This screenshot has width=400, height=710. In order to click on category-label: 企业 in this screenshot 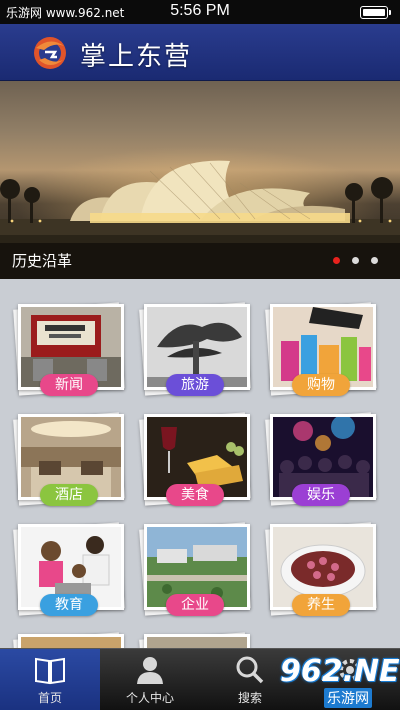, I will do `click(195, 605)`.